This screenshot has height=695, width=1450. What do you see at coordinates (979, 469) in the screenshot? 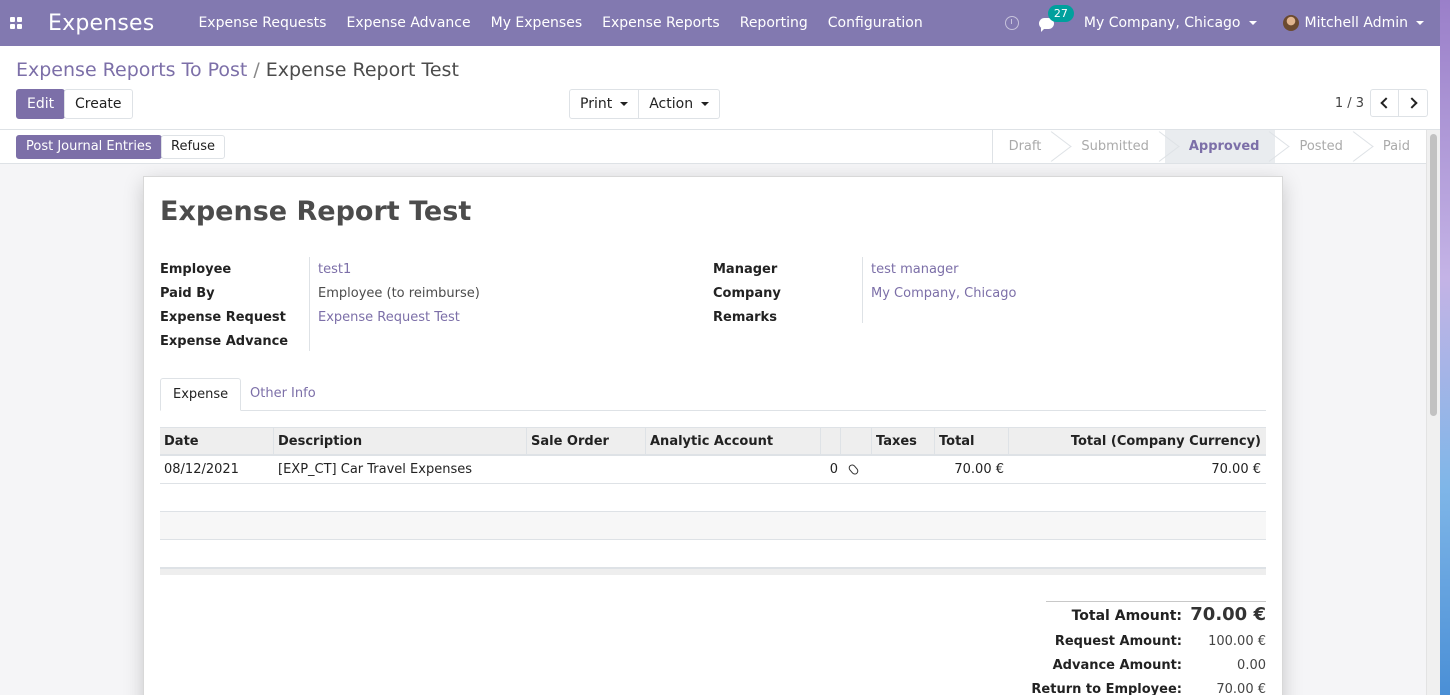
I see `row-total: 70.00 €` at bounding box center [979, 469].